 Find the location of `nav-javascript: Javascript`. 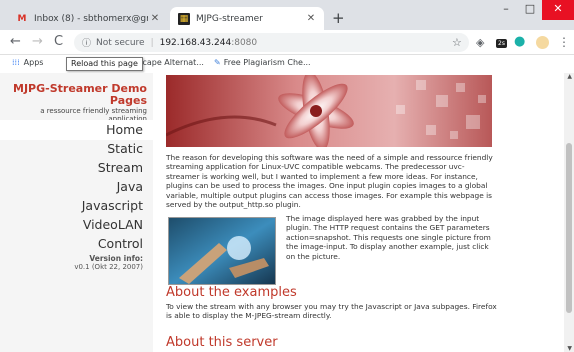

nav-javascript: Javascript is located at coordinates (76, 206).